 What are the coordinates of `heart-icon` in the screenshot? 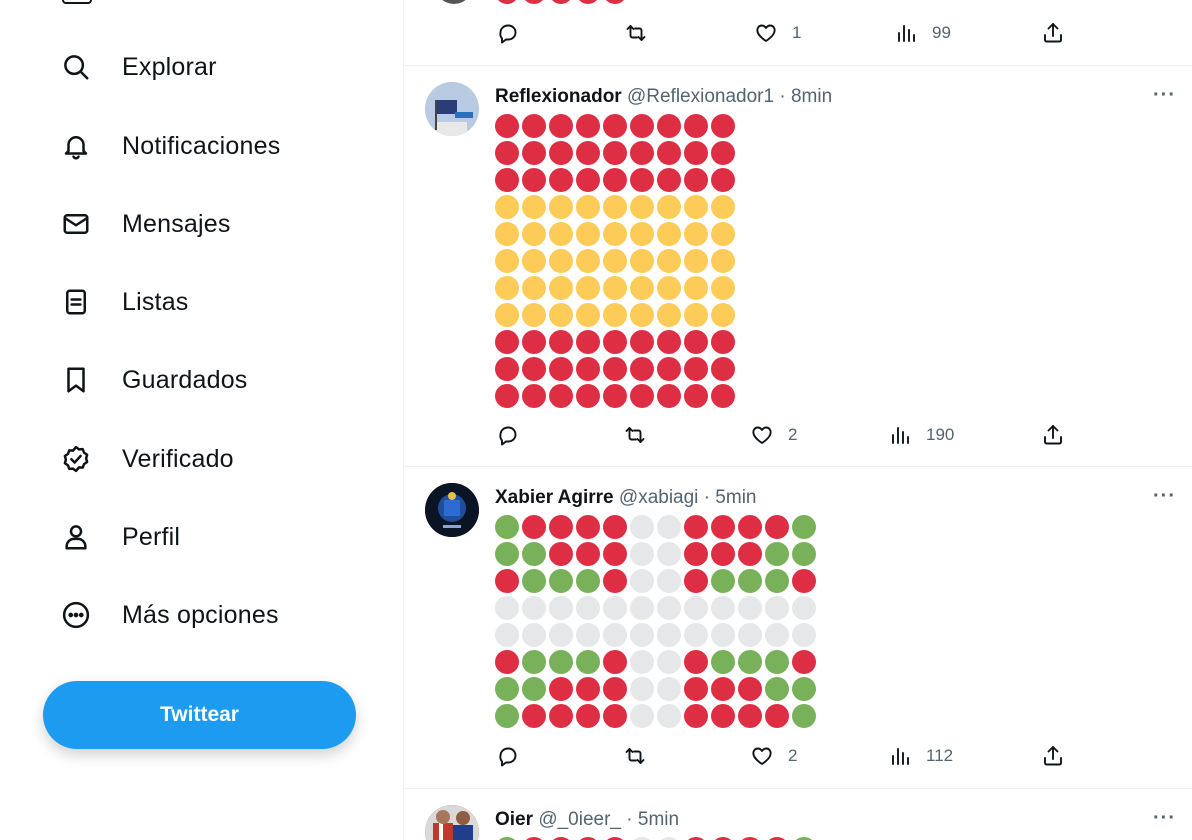 It's located at (762, 756).